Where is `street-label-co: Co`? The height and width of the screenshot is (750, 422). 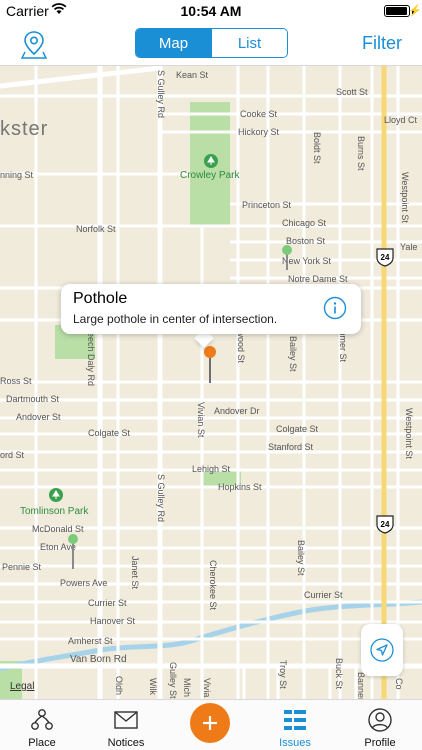
street-label-co: Co is located at coordinates (399, 684).